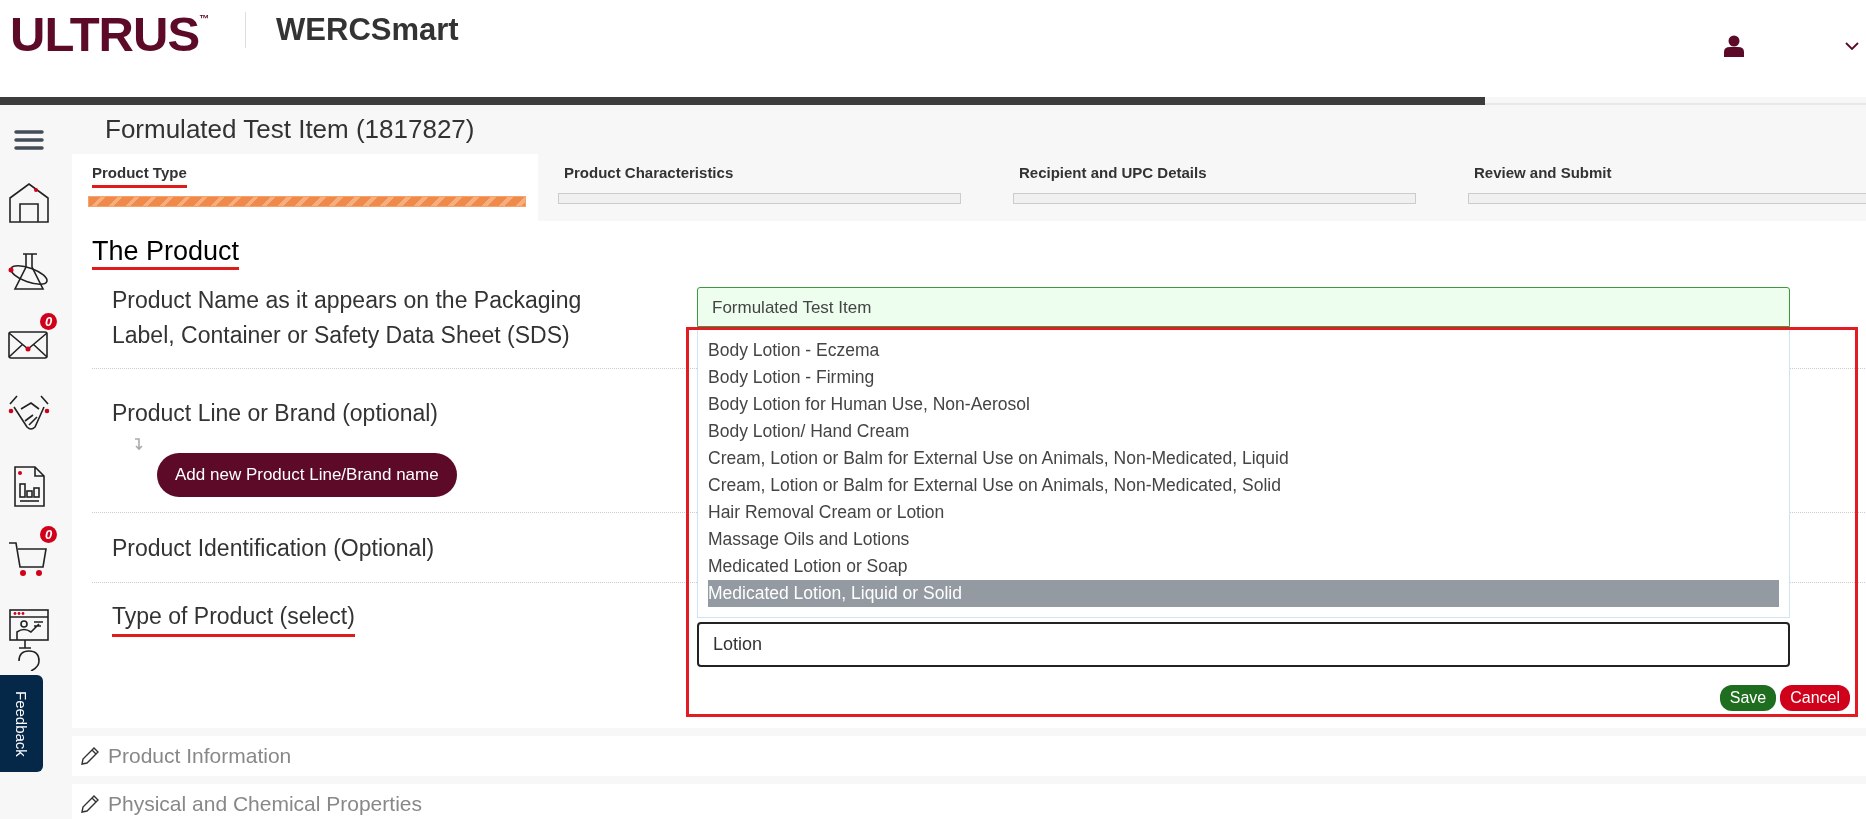  Describe the element at coordinates (1243, 485) in the screenshot. I see `dropdown-option: Cream, Lotion or Balm for External Use on Animals, Non-Medicated, Solid` at that location.